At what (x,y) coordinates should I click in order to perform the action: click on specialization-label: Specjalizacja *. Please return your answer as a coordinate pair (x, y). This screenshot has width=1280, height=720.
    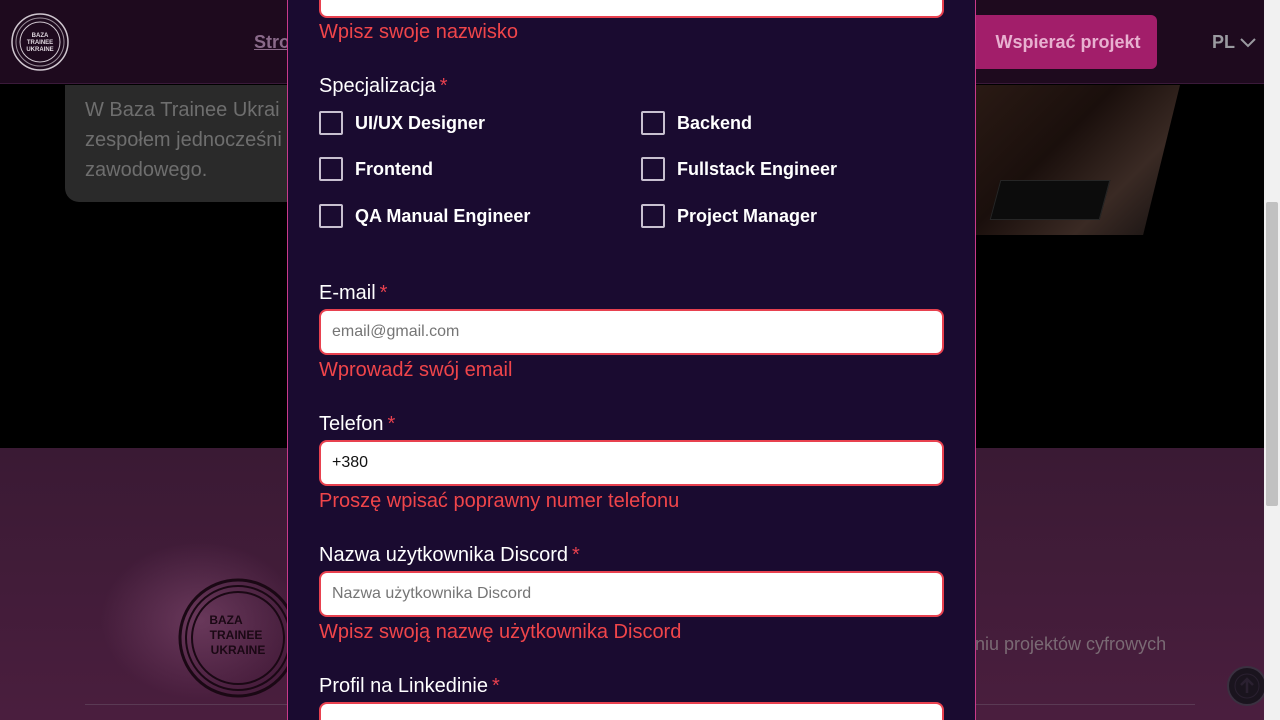
    Looking at the image, I should click on (383, 86).